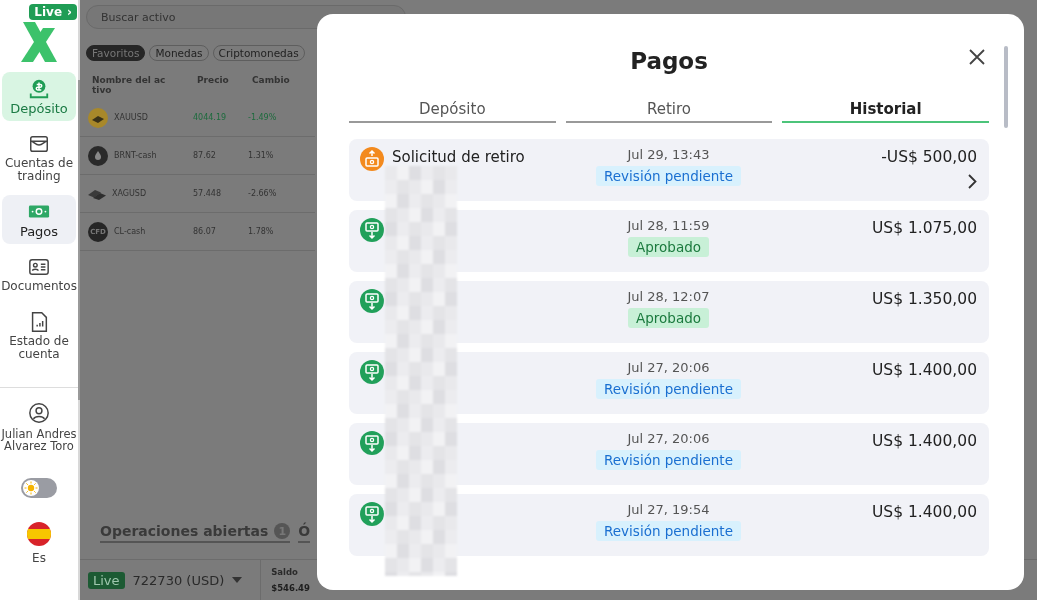 This screenshot has height=600, width=1037. Describe the element at coordinates (290, 588) in the screenshot. I see `balance-value: $546.49` at that location.